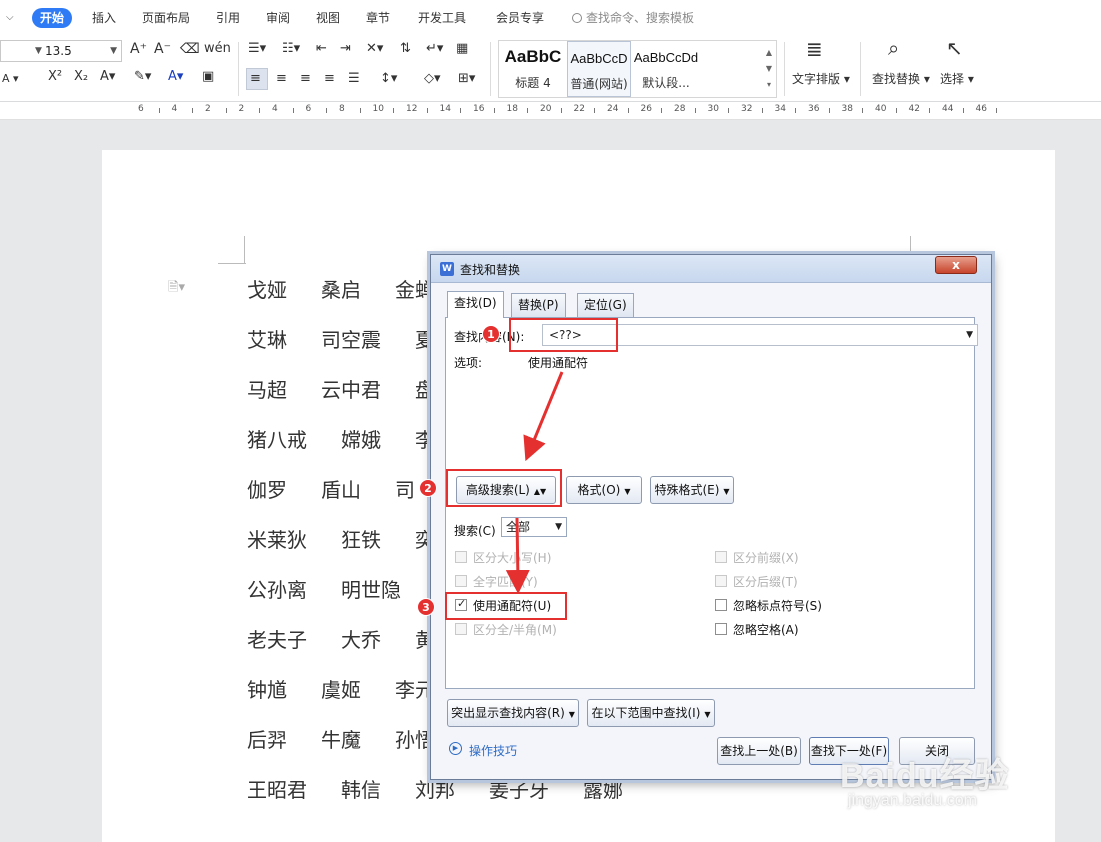 Image resolution: width=1101 pixels, height=842 pixels. I want to click on menu-tab-references: 引用, so click(228, 18).